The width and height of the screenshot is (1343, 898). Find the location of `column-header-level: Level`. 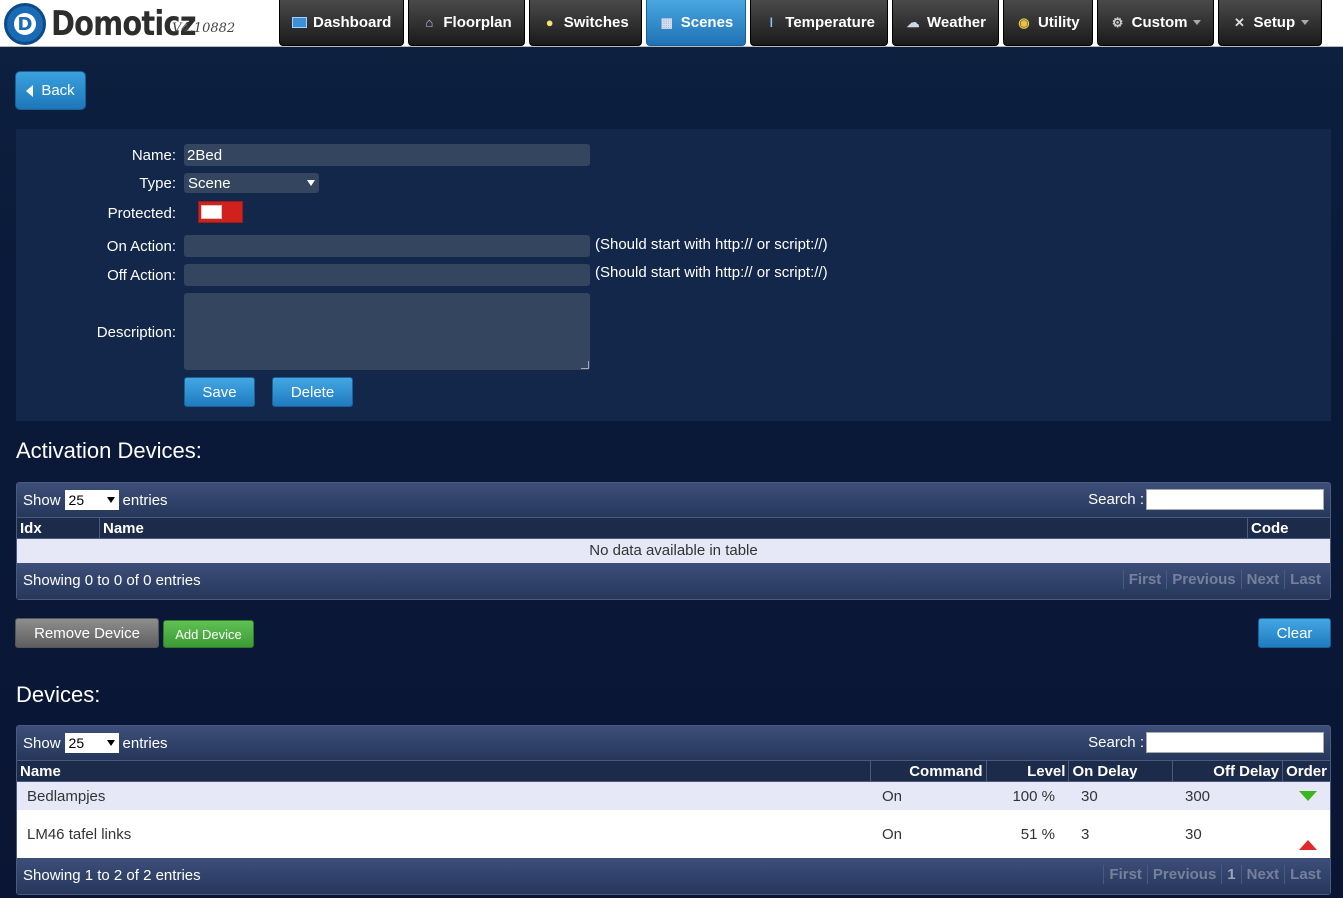

column-header-level: Level is located at coordinates (1028, 771).